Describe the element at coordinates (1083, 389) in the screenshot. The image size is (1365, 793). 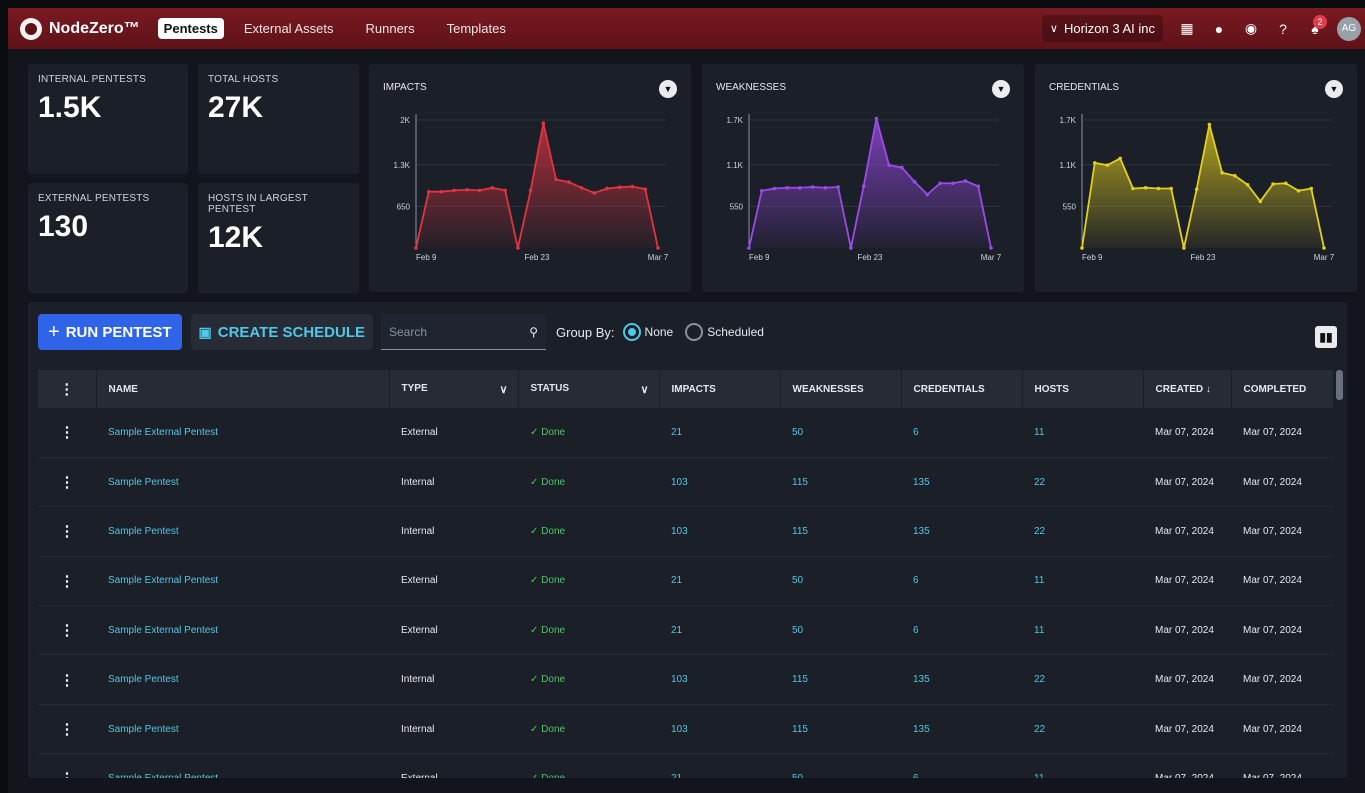
I see `col-header-hosts: HOSTS` at that location.